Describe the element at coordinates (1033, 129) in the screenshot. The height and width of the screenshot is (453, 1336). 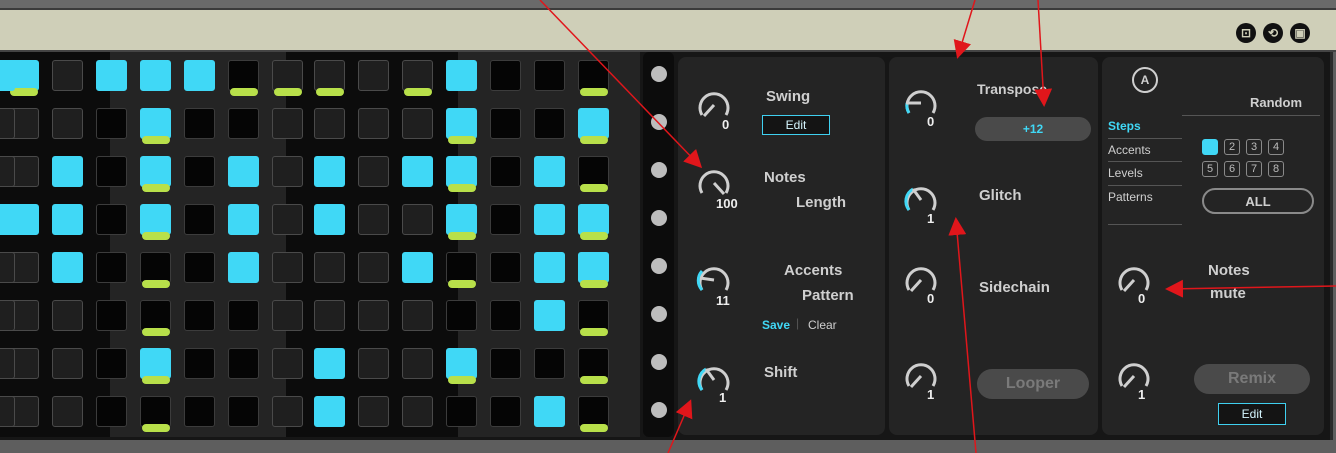
I see `transpose-display: +12` at that location.